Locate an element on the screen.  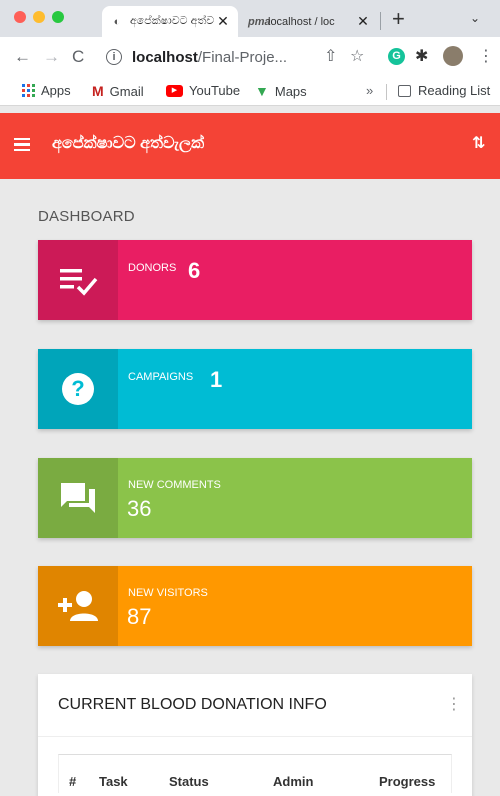
youtube-icon: ▶ is located at coordinates (174, 90).